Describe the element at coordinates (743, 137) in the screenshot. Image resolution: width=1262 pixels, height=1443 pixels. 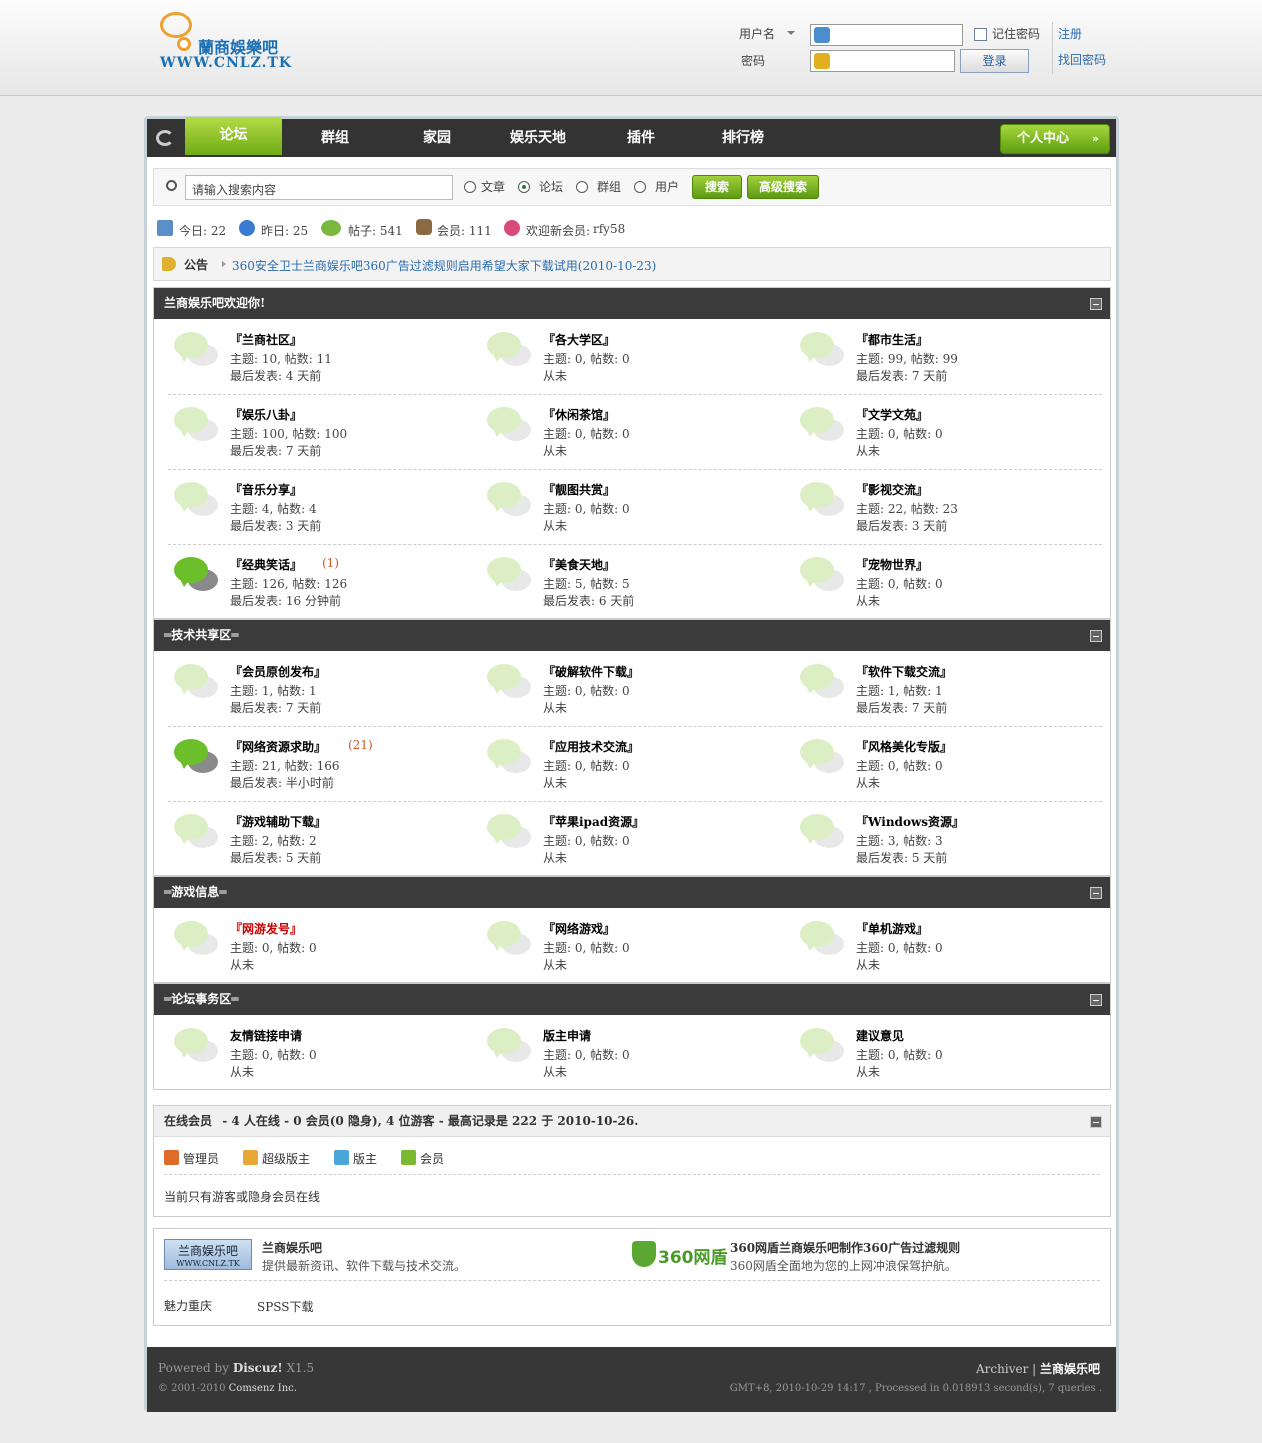
I see `nav-item-ranking: 排行榜` at that location.